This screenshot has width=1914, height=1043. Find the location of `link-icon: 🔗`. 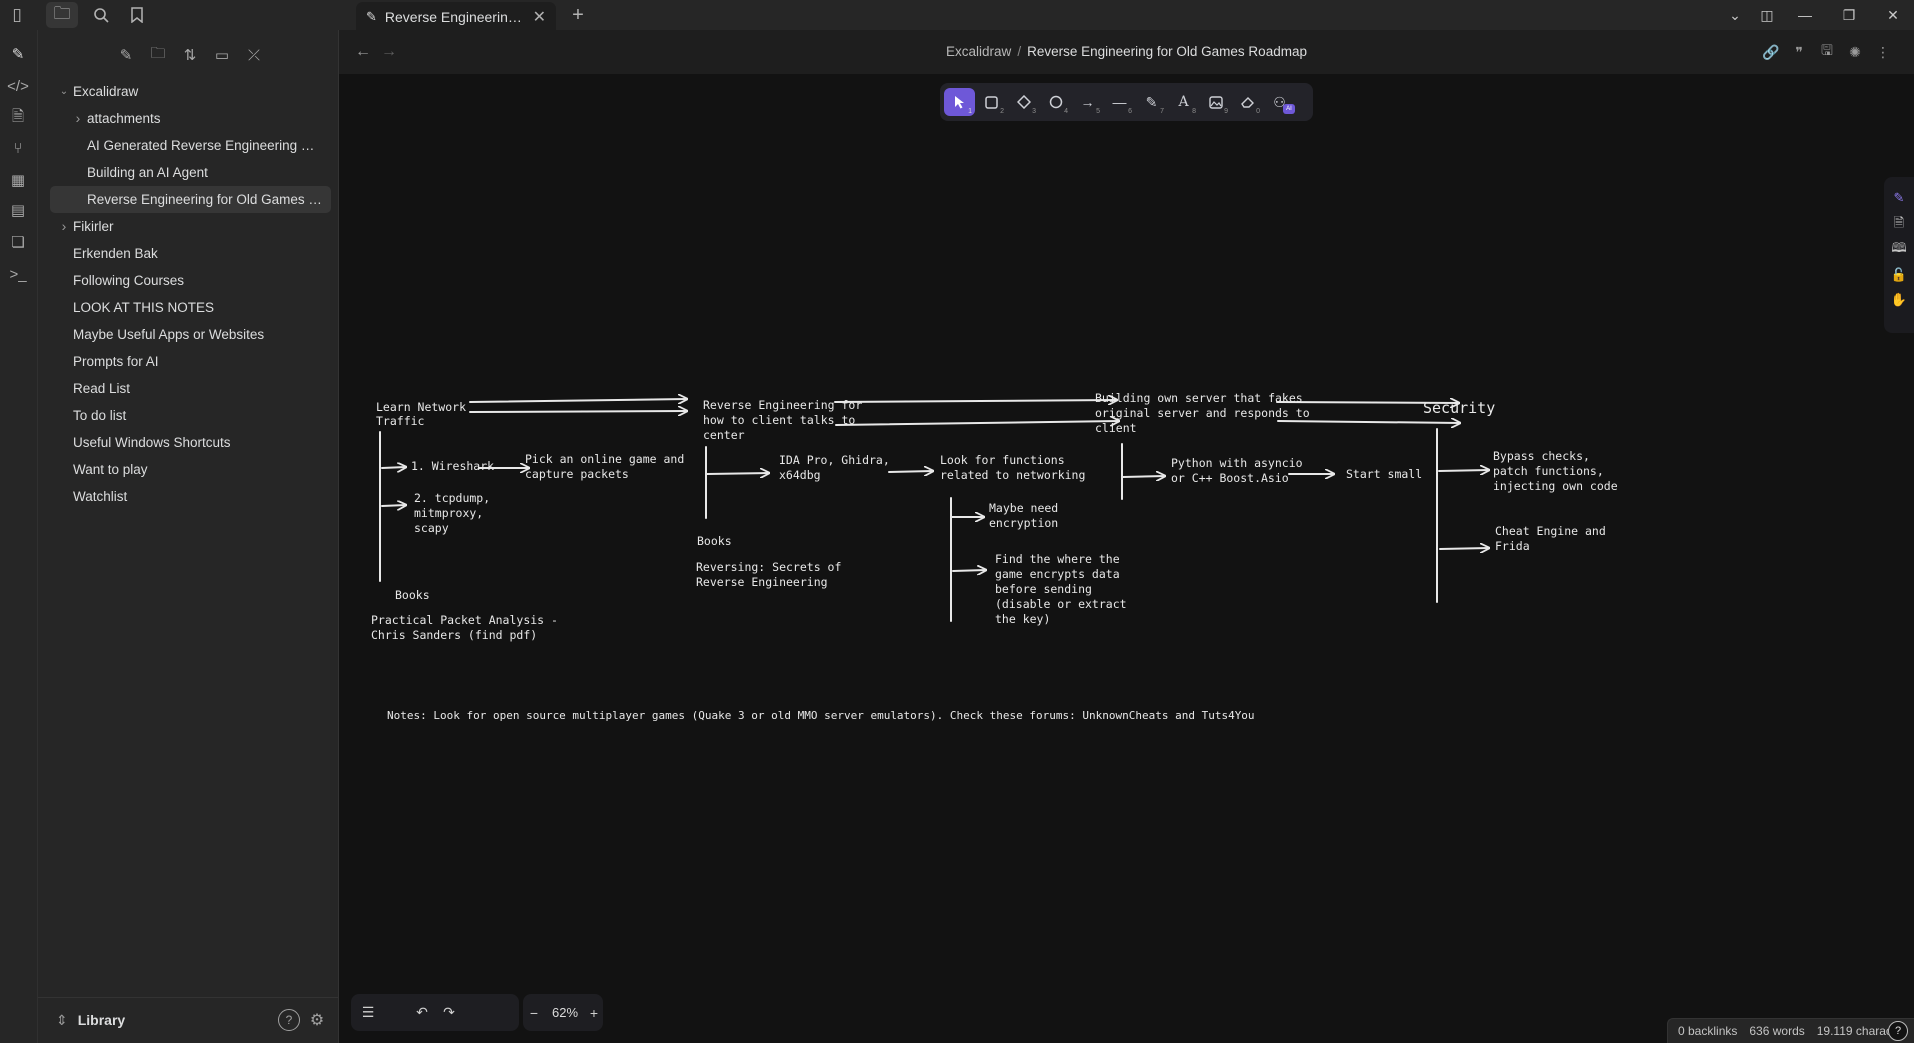

link-icon: 🔗 is located at coordinates (1771, 52).